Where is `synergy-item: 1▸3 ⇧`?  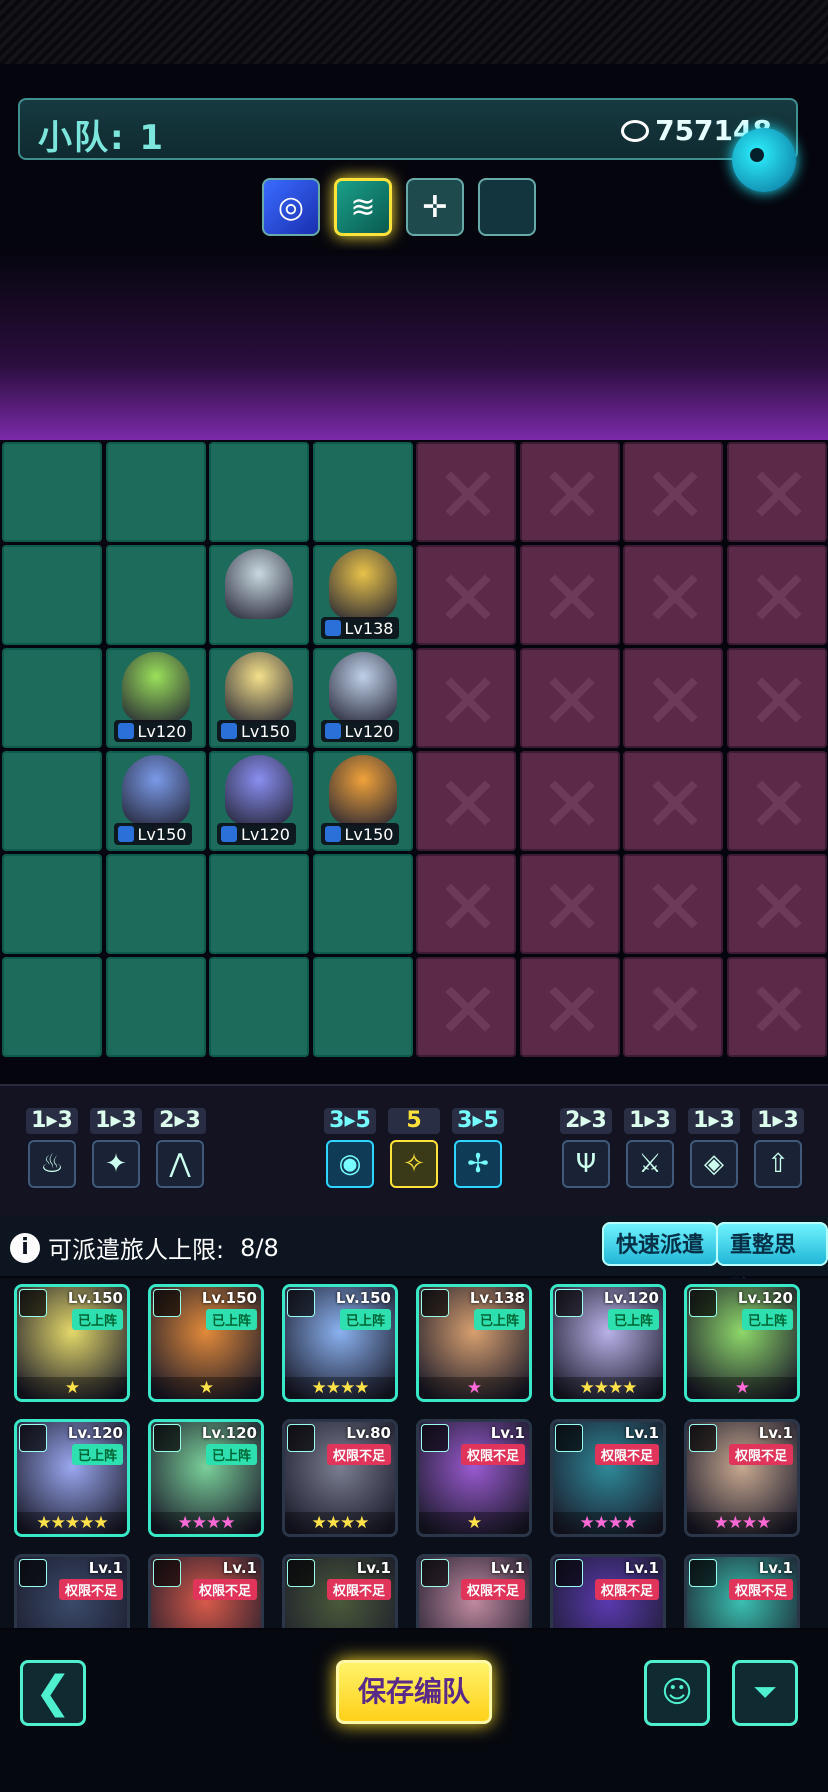
synergy-item: 1▸3 ⇧ is located at coordinates (778, 1148).